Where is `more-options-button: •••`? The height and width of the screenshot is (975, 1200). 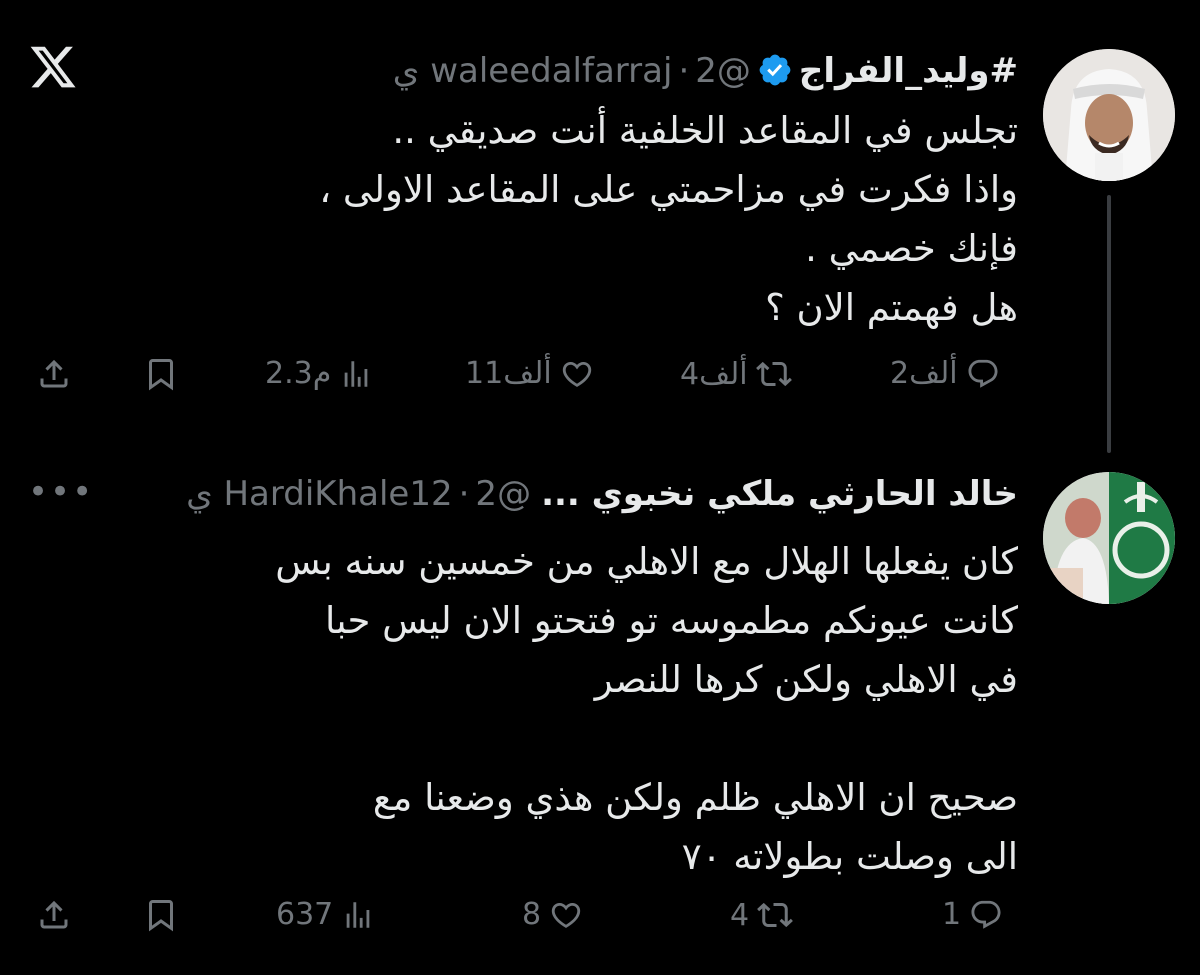
more-options-button: ••• is located at coordinates (61, 492).